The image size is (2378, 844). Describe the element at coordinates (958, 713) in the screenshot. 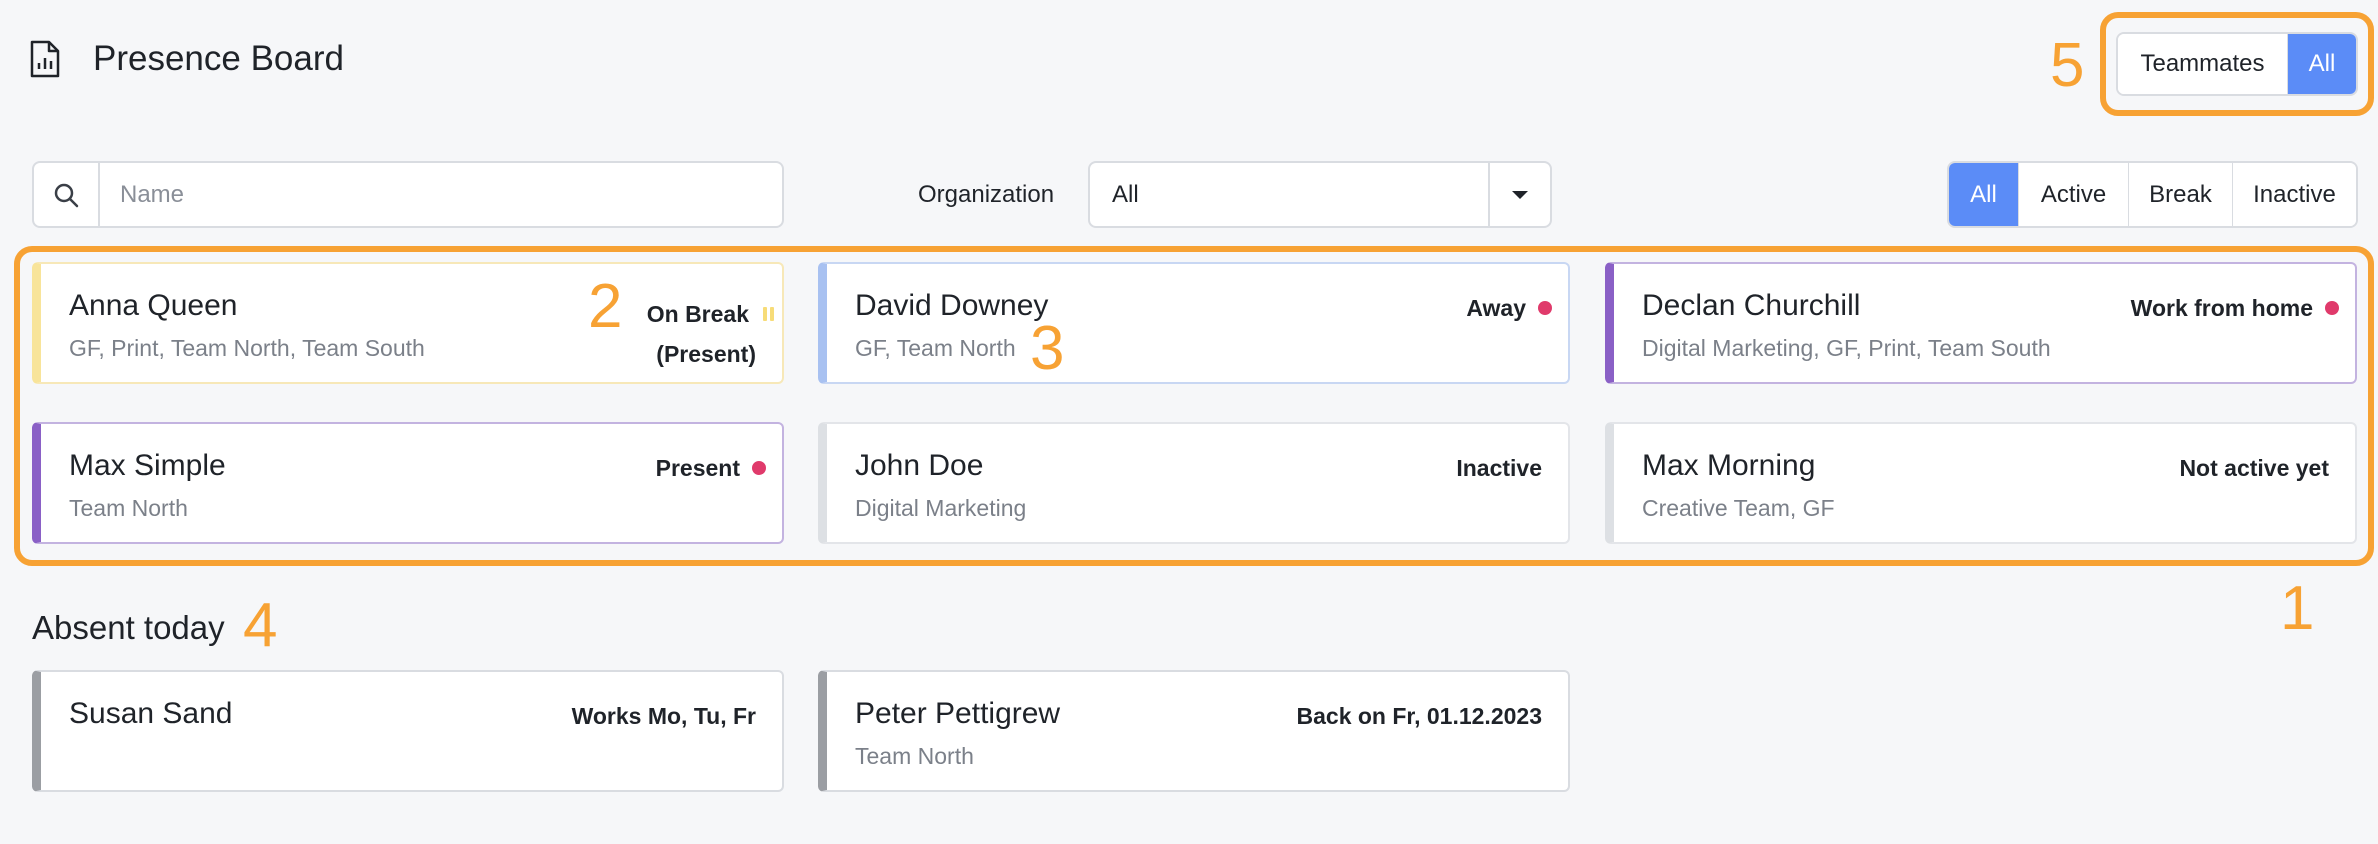

I see `person-name: Peter Pettigrew` at that location.